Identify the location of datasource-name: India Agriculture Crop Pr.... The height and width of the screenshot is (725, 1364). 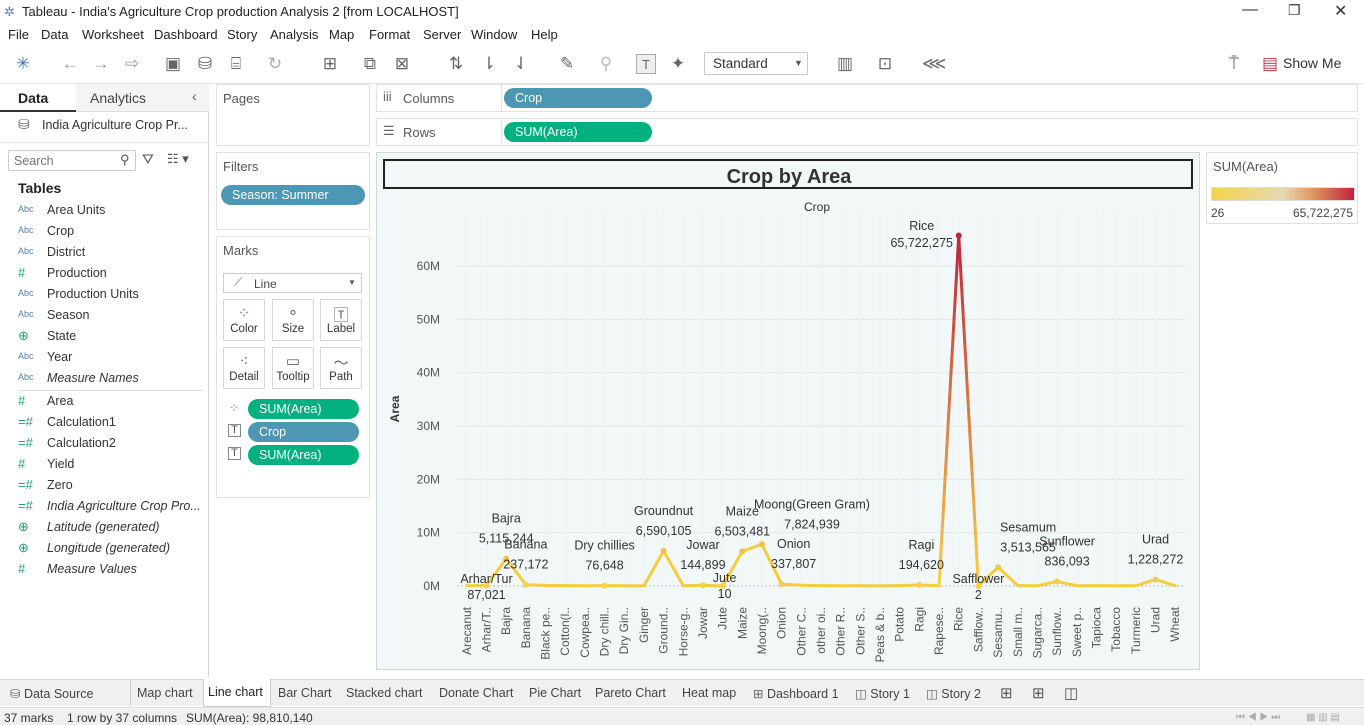
(115, 125).